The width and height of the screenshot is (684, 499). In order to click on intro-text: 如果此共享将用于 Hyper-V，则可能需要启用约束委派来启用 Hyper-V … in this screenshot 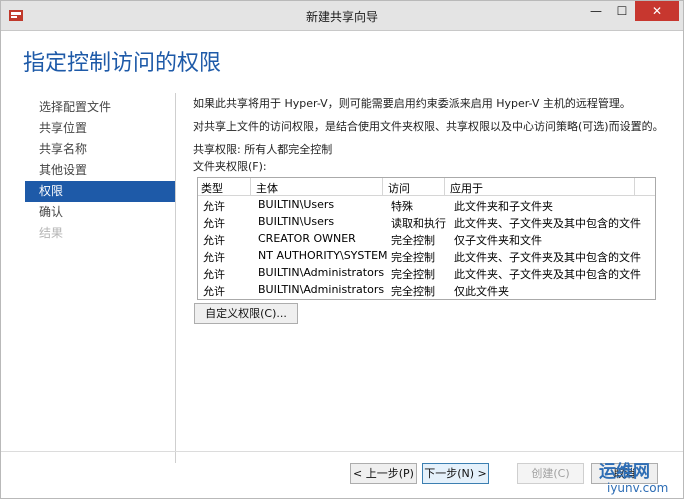, I will do `click(412, 103)`.